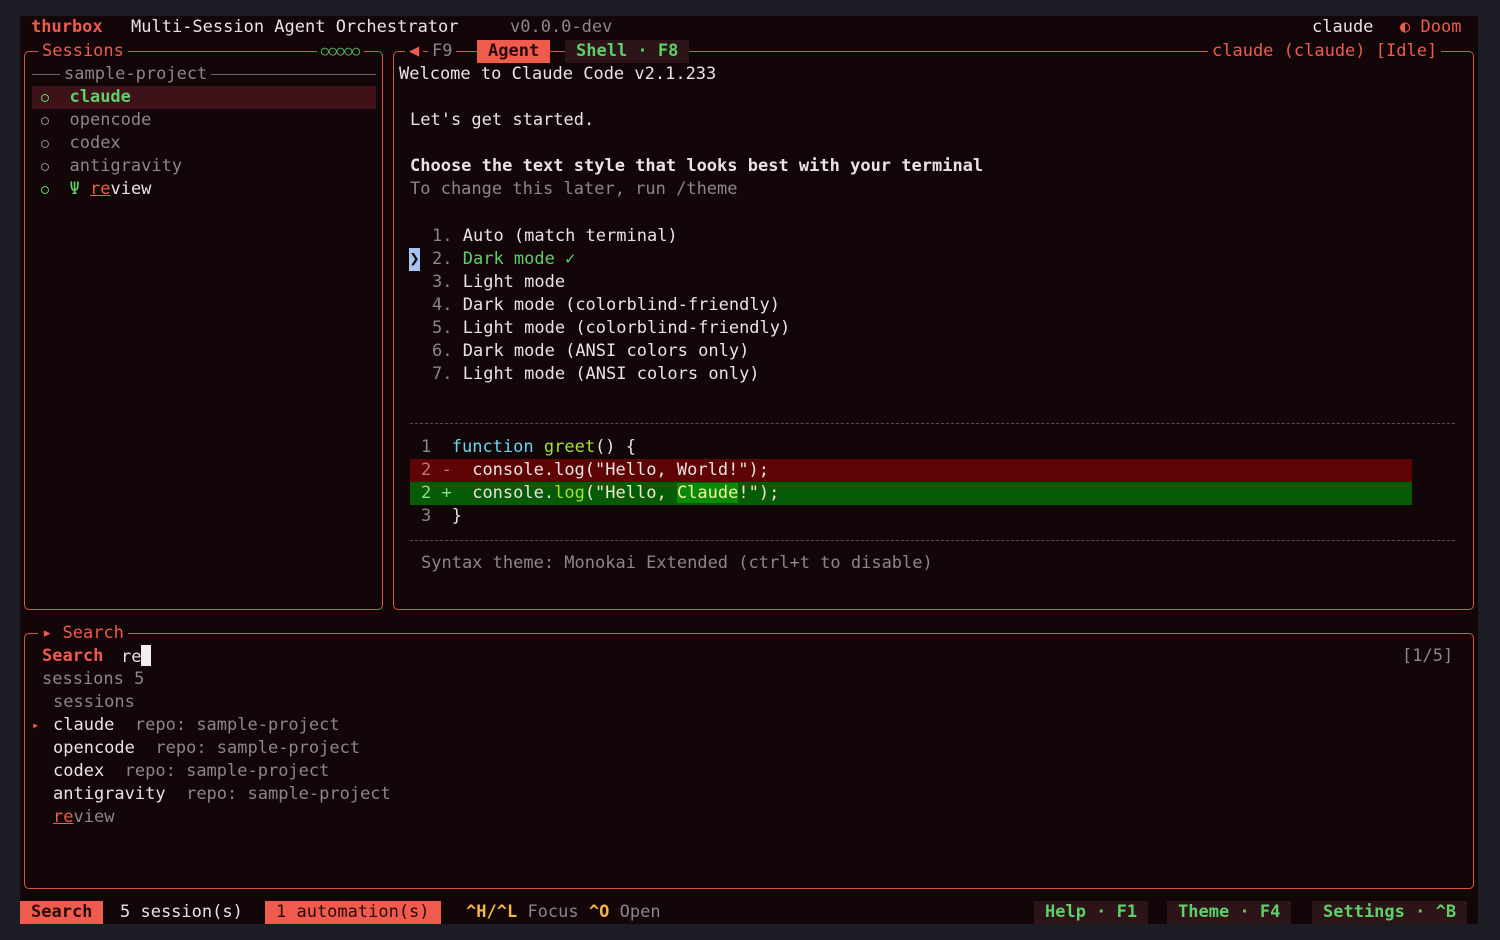 The height and width of the screenshot is (940, 1500). I want to click on result-name: codex, so click(79, 771).